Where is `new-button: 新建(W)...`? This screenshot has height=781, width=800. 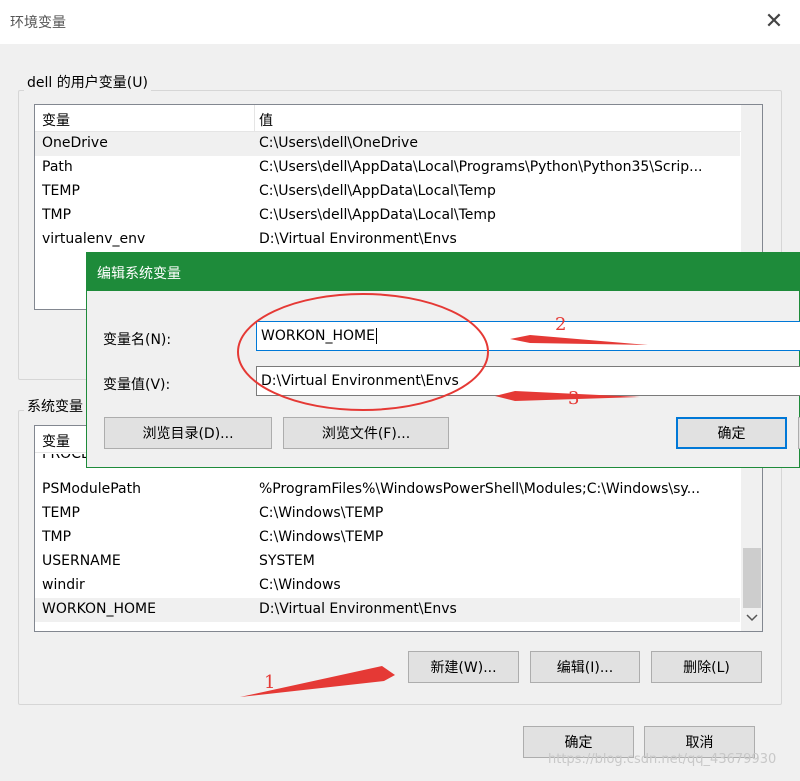
new-button: 新建(W)... is located at coordinates (463, 667).